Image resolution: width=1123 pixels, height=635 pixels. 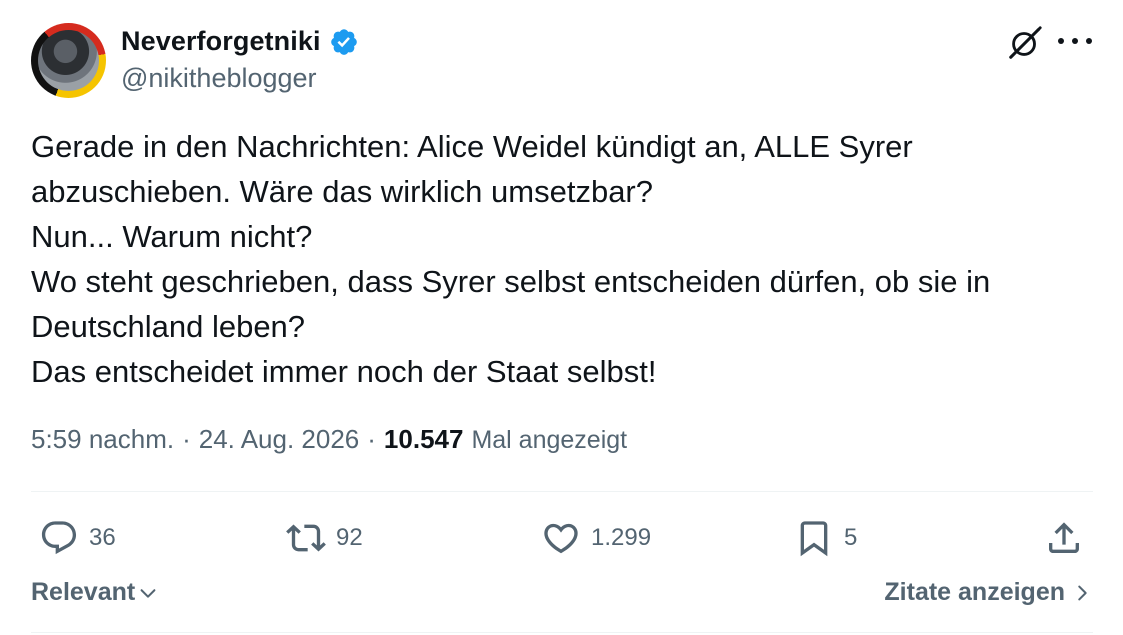 I want to click on heart-icon, so click(x=561, y=538).